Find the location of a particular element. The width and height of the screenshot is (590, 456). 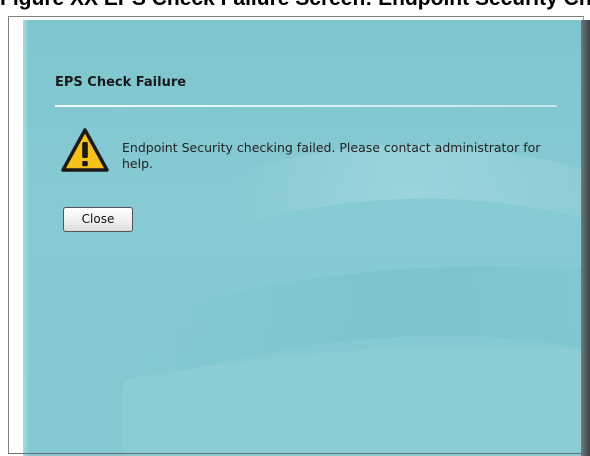

close-button: Close is located at coordinates (98, 219).